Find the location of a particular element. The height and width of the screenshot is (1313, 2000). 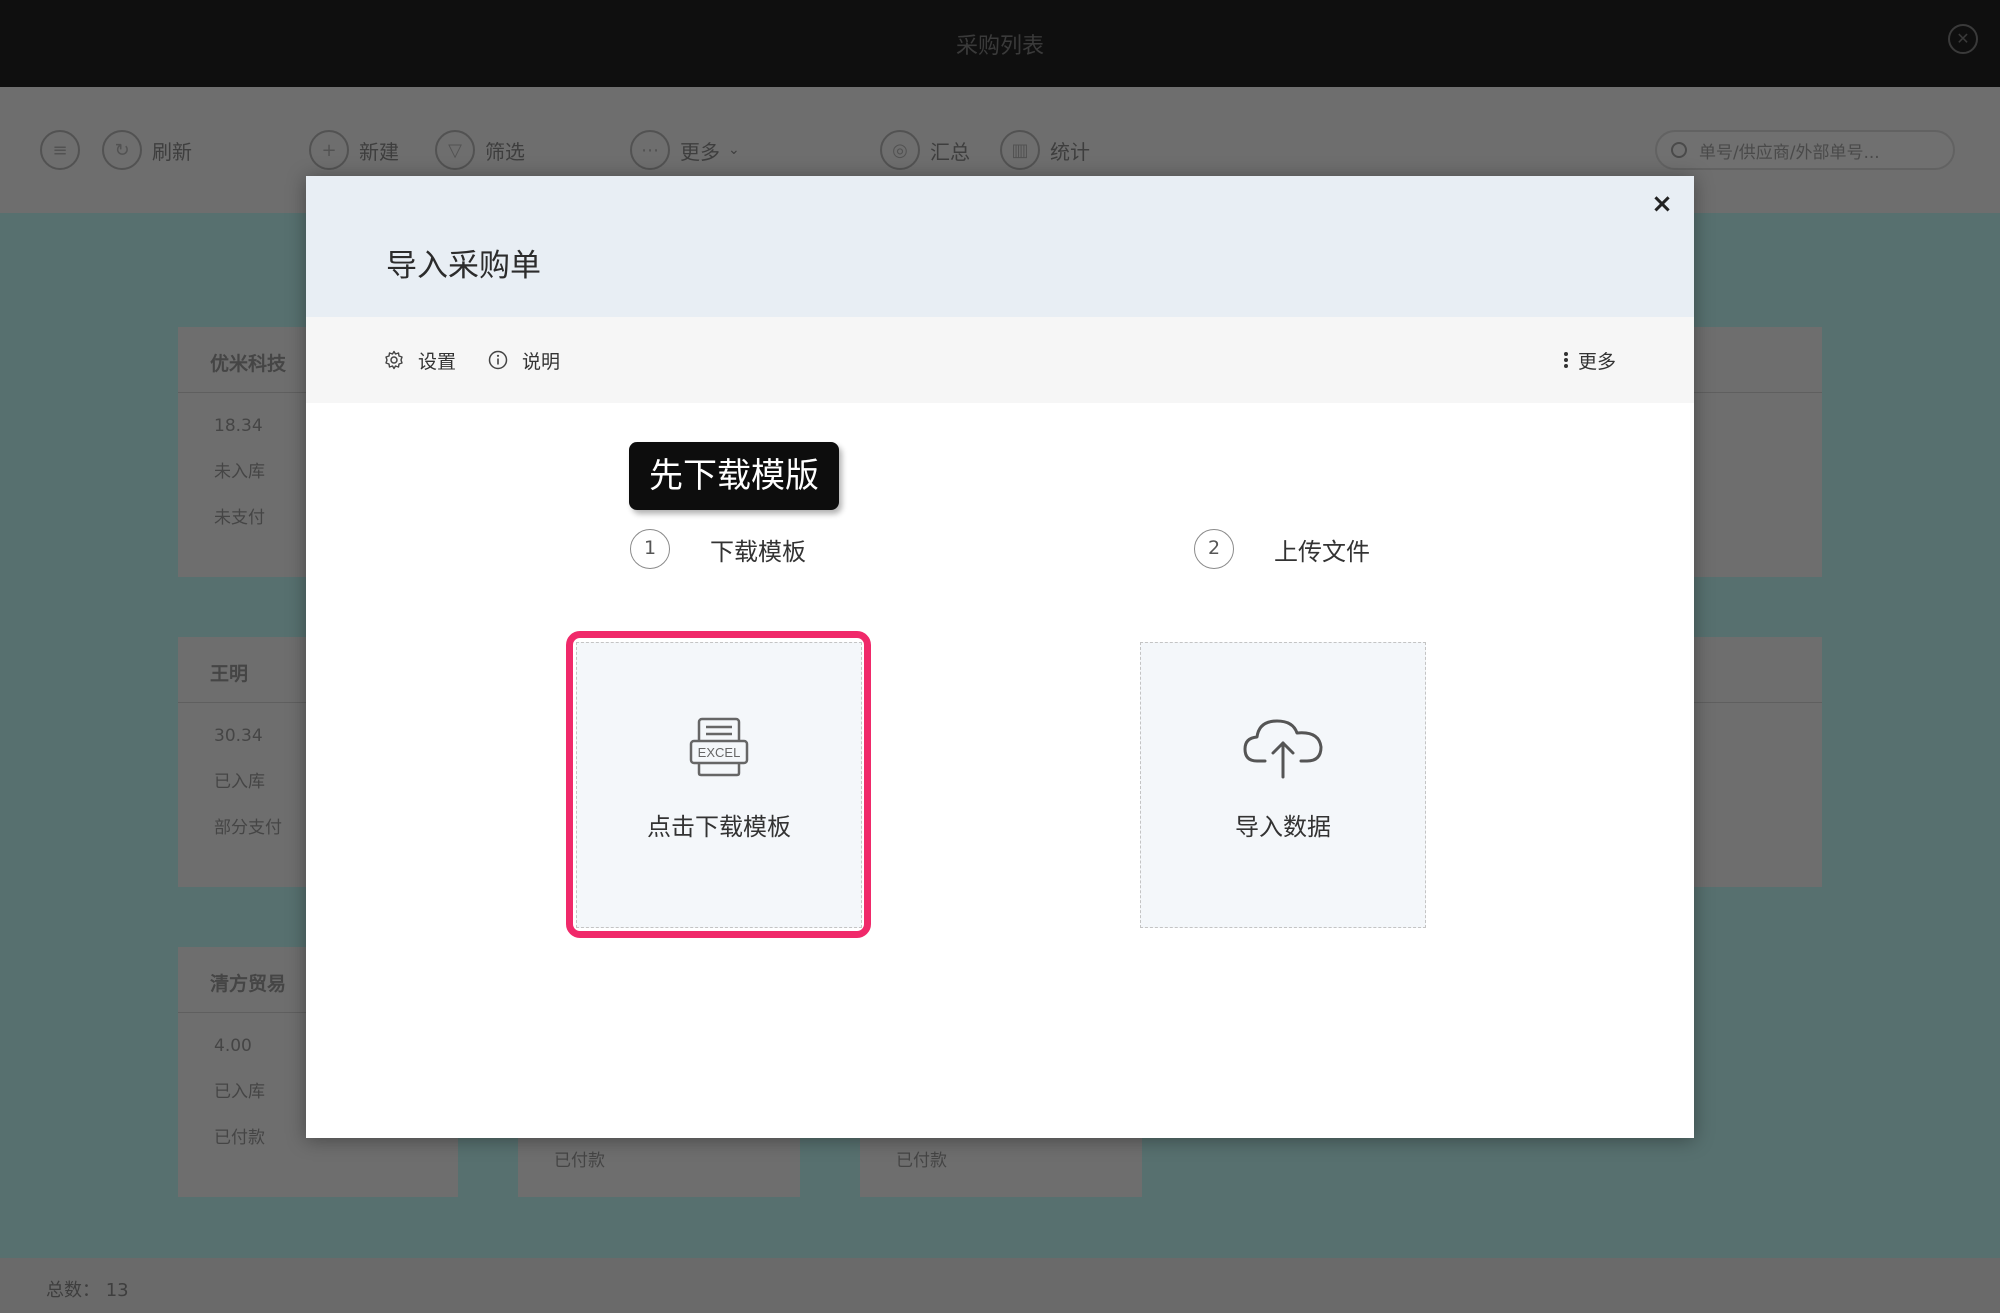

chevron-down-icon: ⌄ is located at coordinates (734, 150).